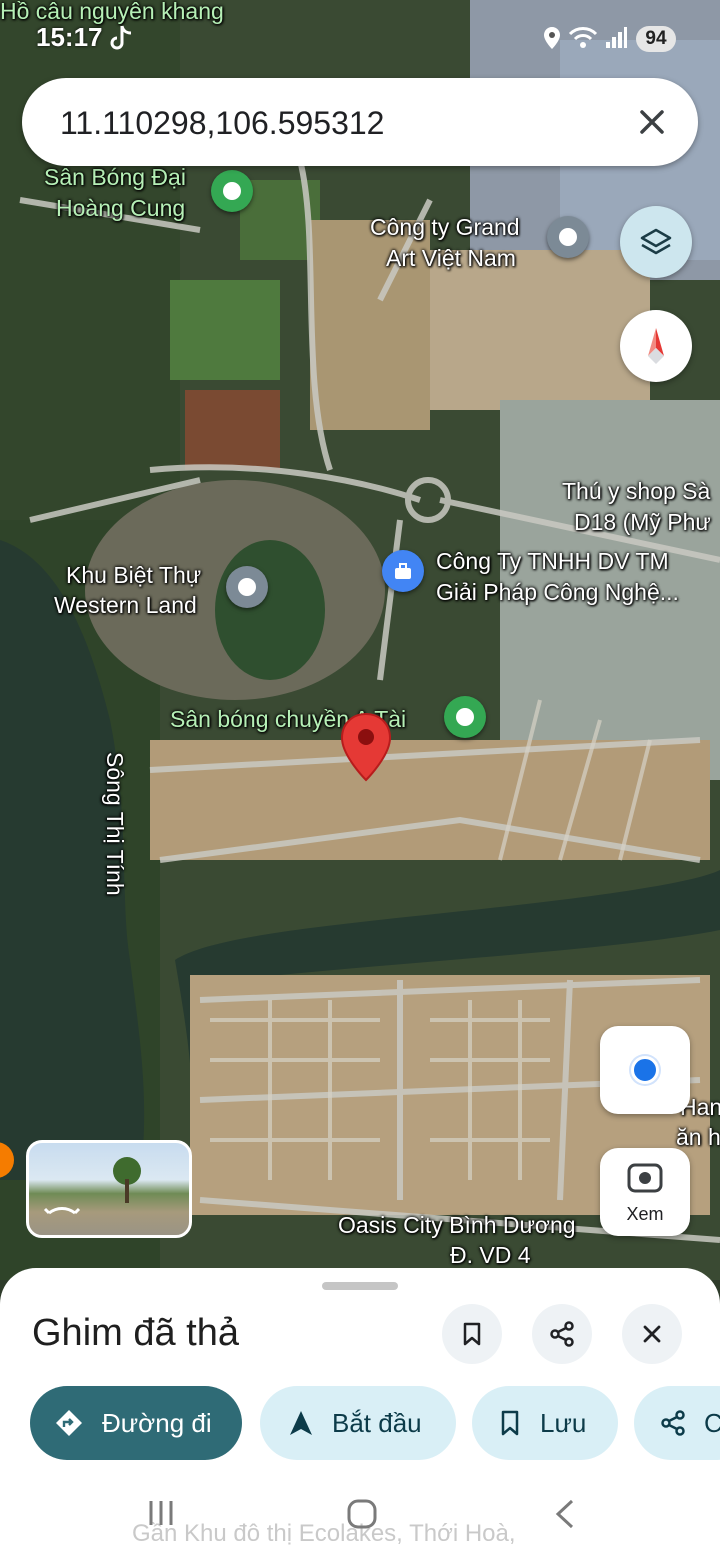  Describe the element at coordinates (712, 1422) in the screenshot. I see `share-label: C` at that location.